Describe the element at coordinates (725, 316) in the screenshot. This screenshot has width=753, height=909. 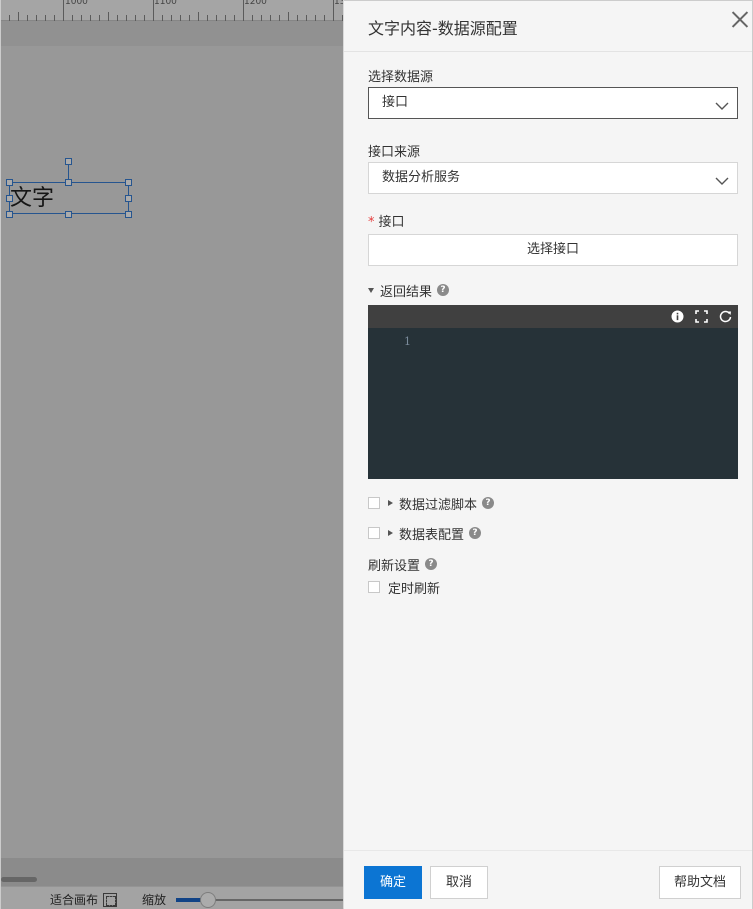
I see `refresh-icon` at that location.